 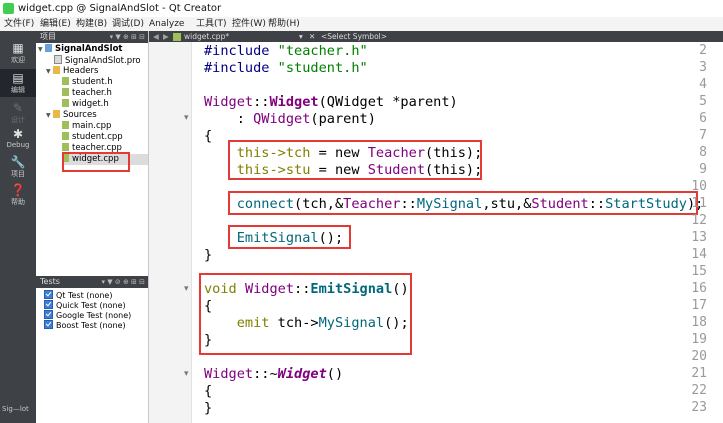 I want to click on window-title-bar: widget.cpp @ SignalAndSlot - Qt Creator, so click(x=361, y=8).